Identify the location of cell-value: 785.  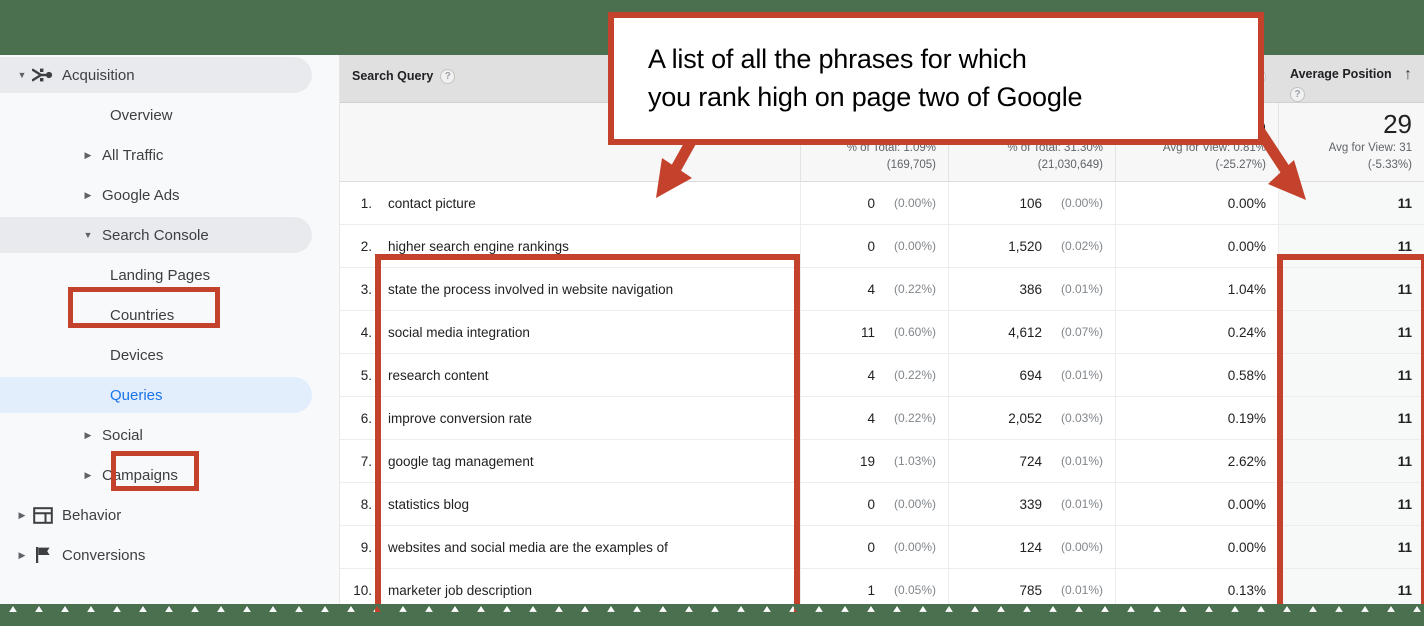
(1030, 590).